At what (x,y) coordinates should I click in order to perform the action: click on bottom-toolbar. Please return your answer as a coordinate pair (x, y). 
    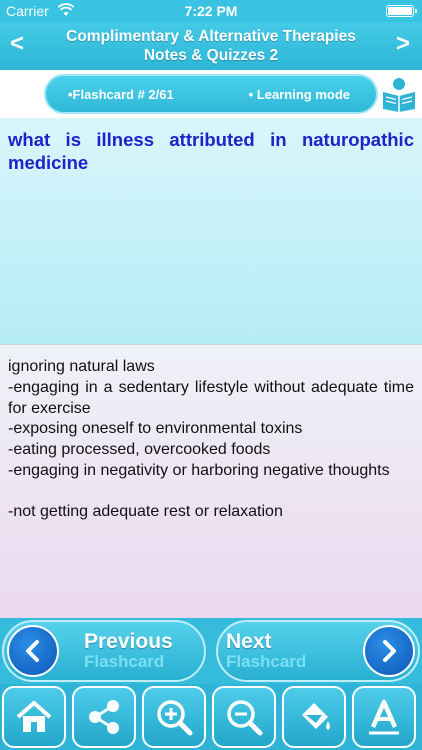
    Looking at the image, I should click on (211, 717).